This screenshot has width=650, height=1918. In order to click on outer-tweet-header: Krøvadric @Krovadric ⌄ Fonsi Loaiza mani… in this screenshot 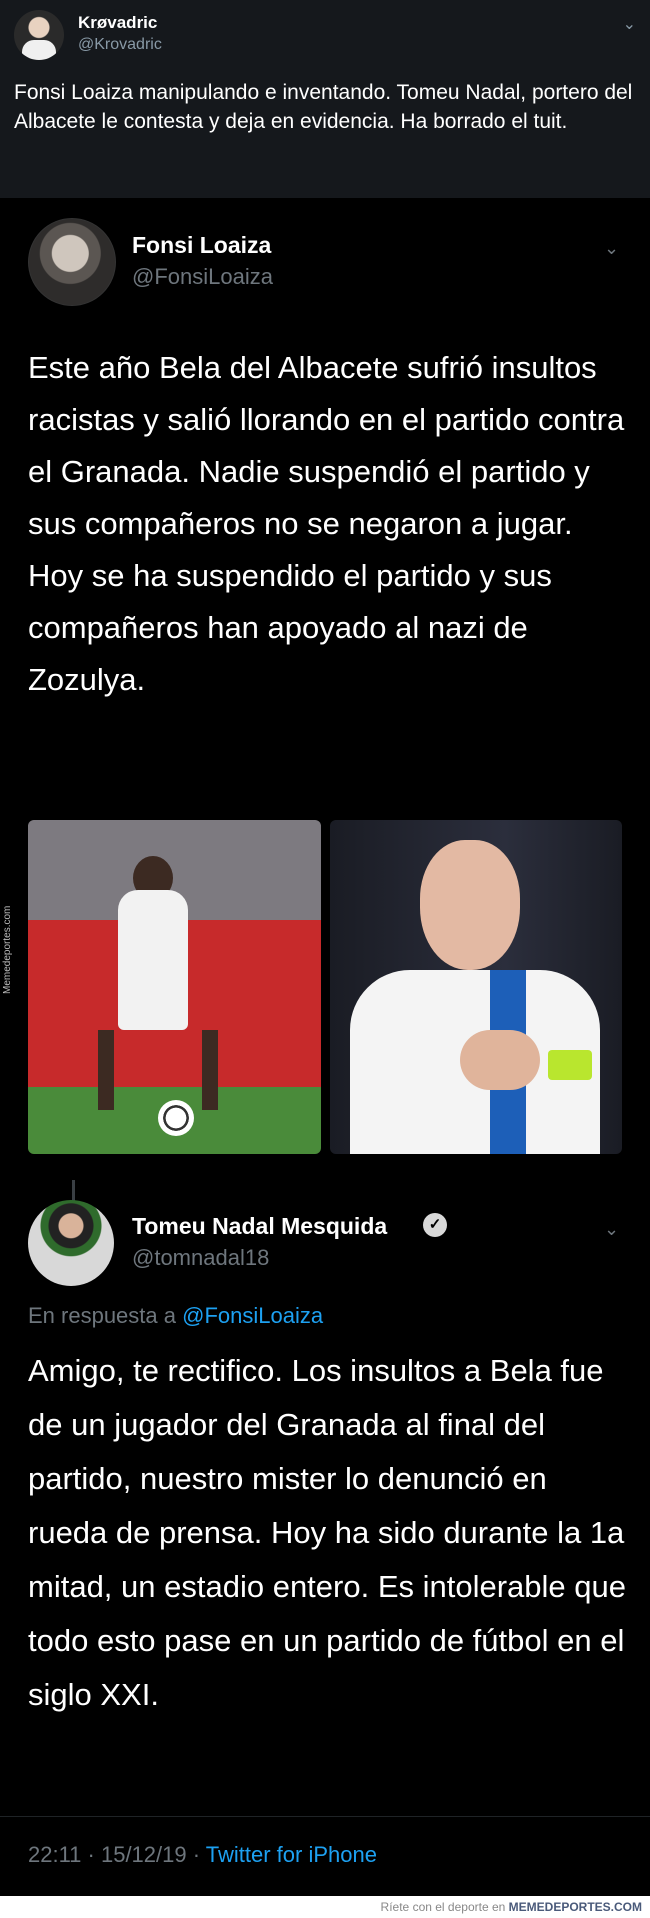, I will do `click(325, 99)`.